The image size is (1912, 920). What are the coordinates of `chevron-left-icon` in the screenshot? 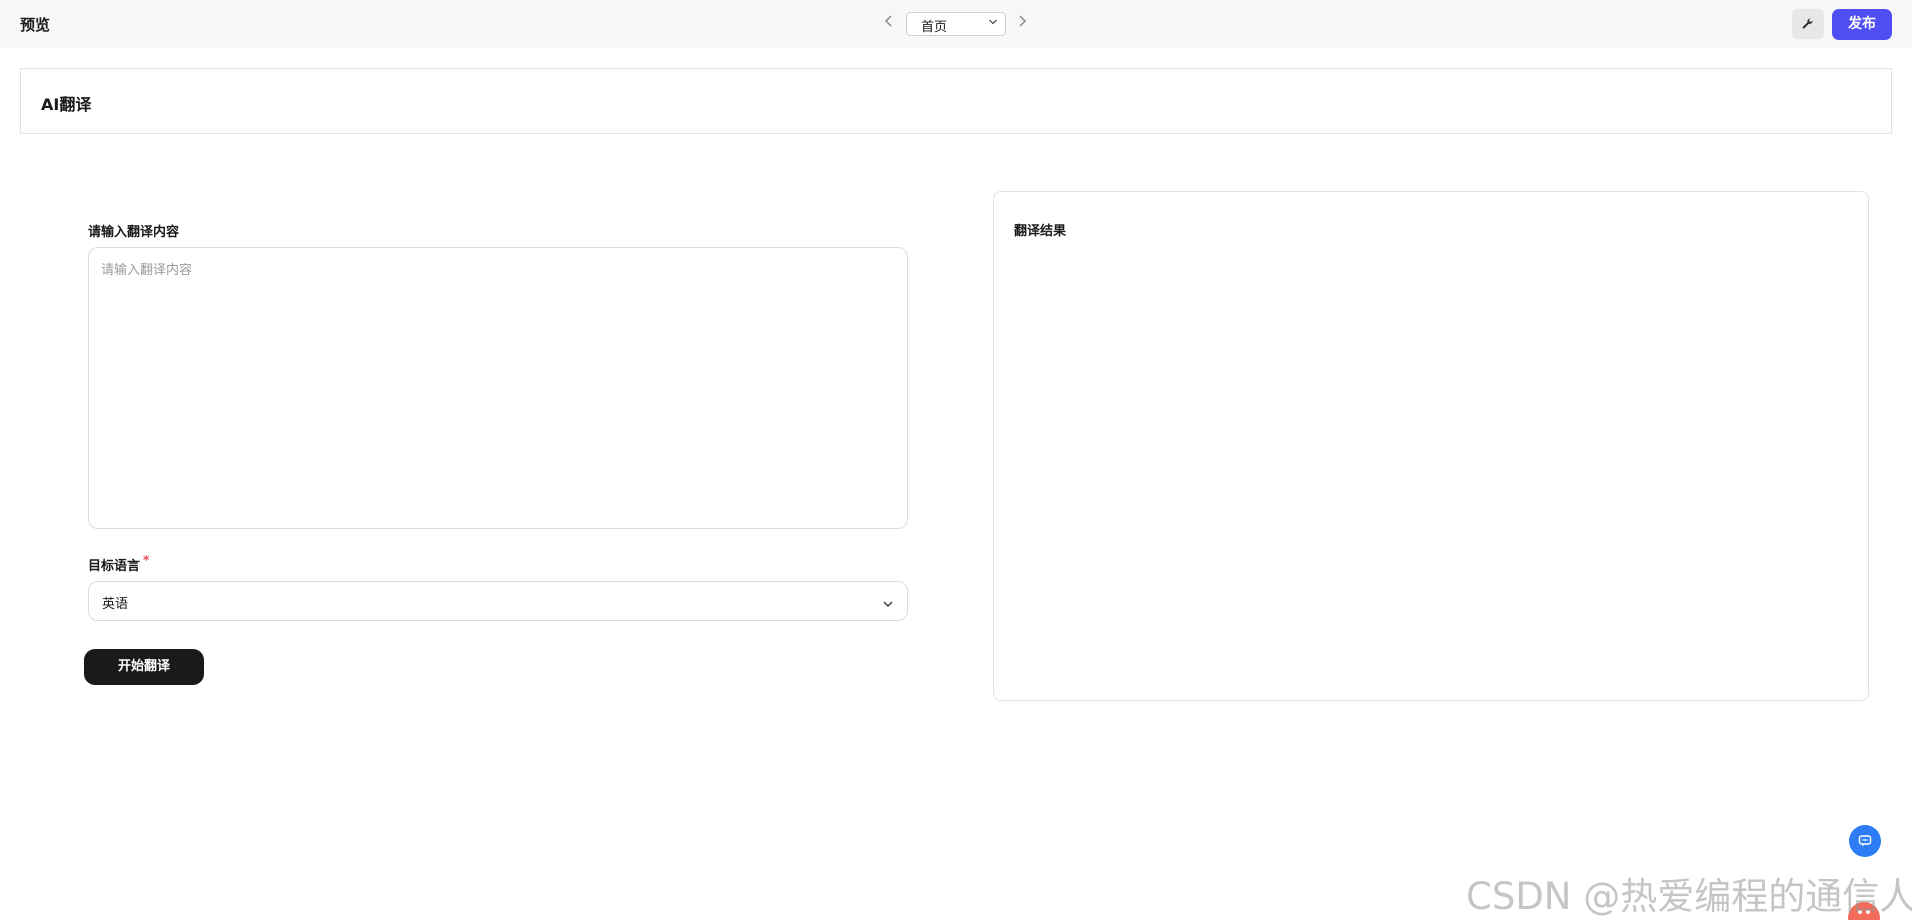 It's located at (889, 23).